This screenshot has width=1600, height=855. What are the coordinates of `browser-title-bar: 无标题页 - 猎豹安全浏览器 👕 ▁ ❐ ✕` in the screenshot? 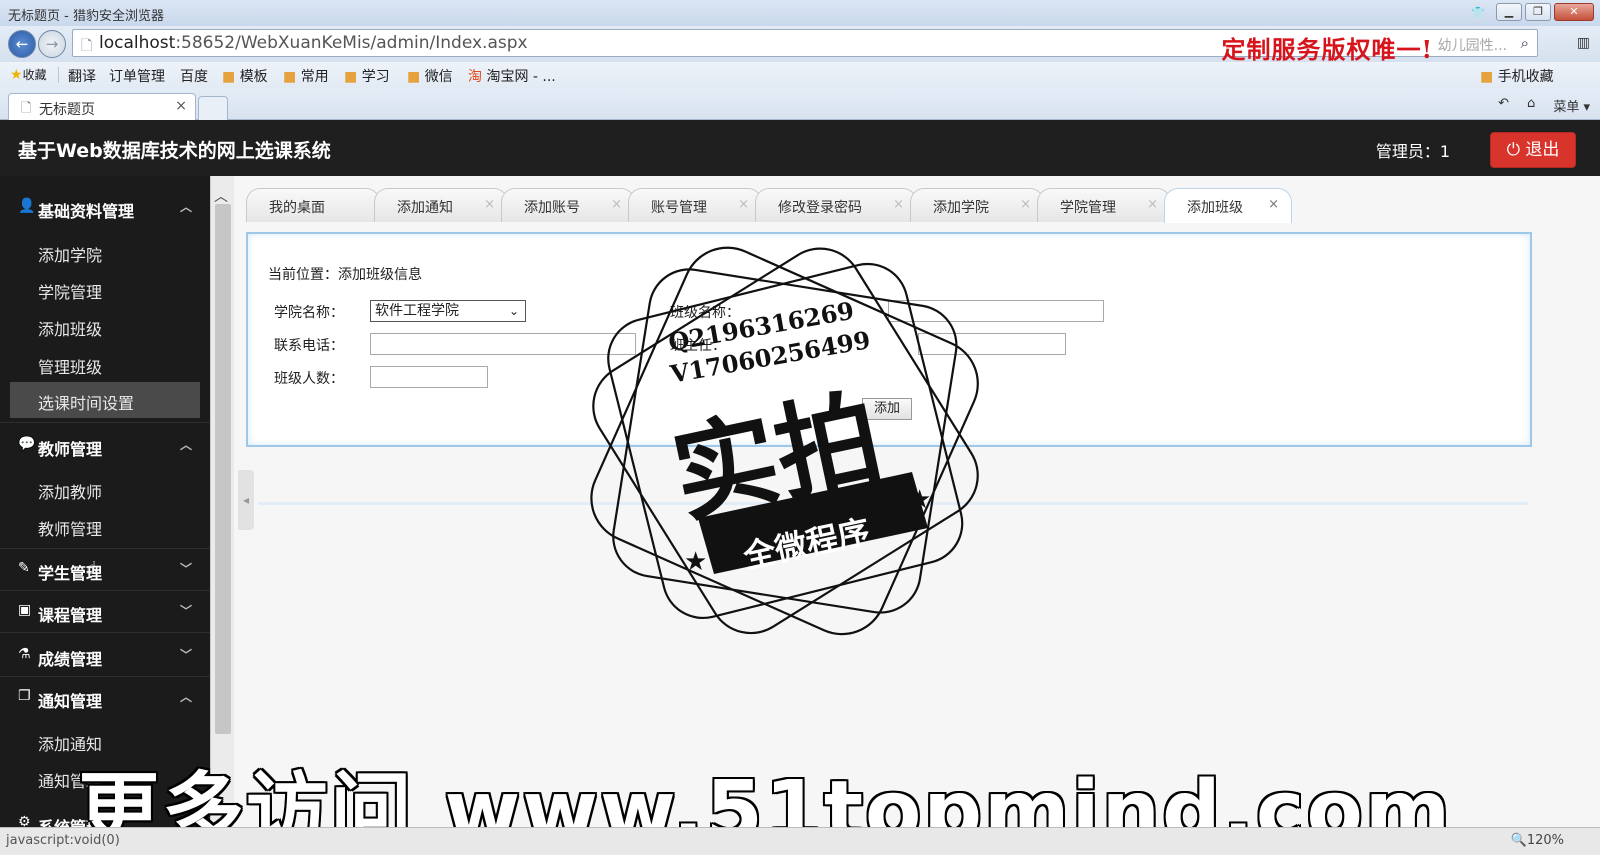 It's located at (800, 13).